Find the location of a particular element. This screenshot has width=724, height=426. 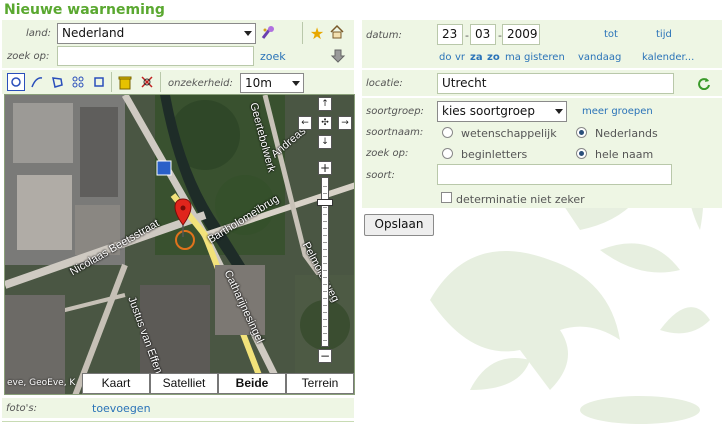

zoek-op-label-right: zoek op: is located at coordinates (387, 153).